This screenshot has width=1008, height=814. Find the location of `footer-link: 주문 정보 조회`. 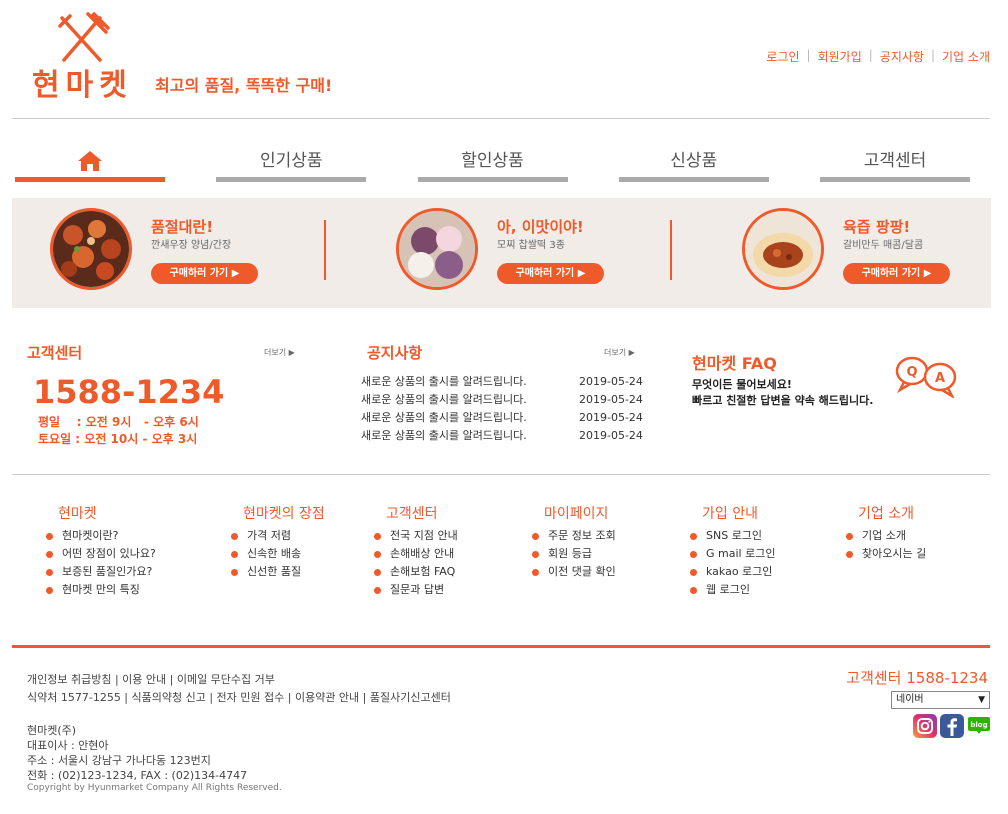

footer-link: 주문 정보 조회 is located at coordinates (574, 536).